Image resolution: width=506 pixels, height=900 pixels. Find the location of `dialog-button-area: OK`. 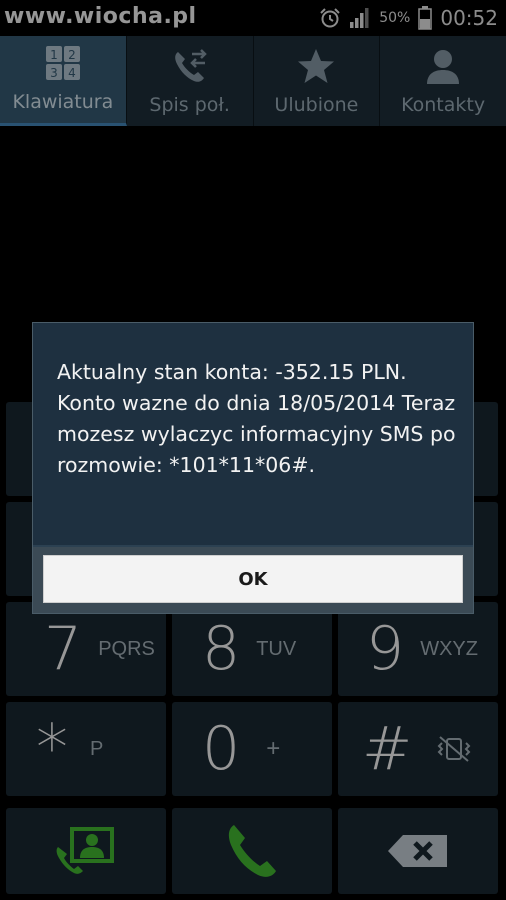

dialog-button-area: OK is located at coordinates (253, 580).